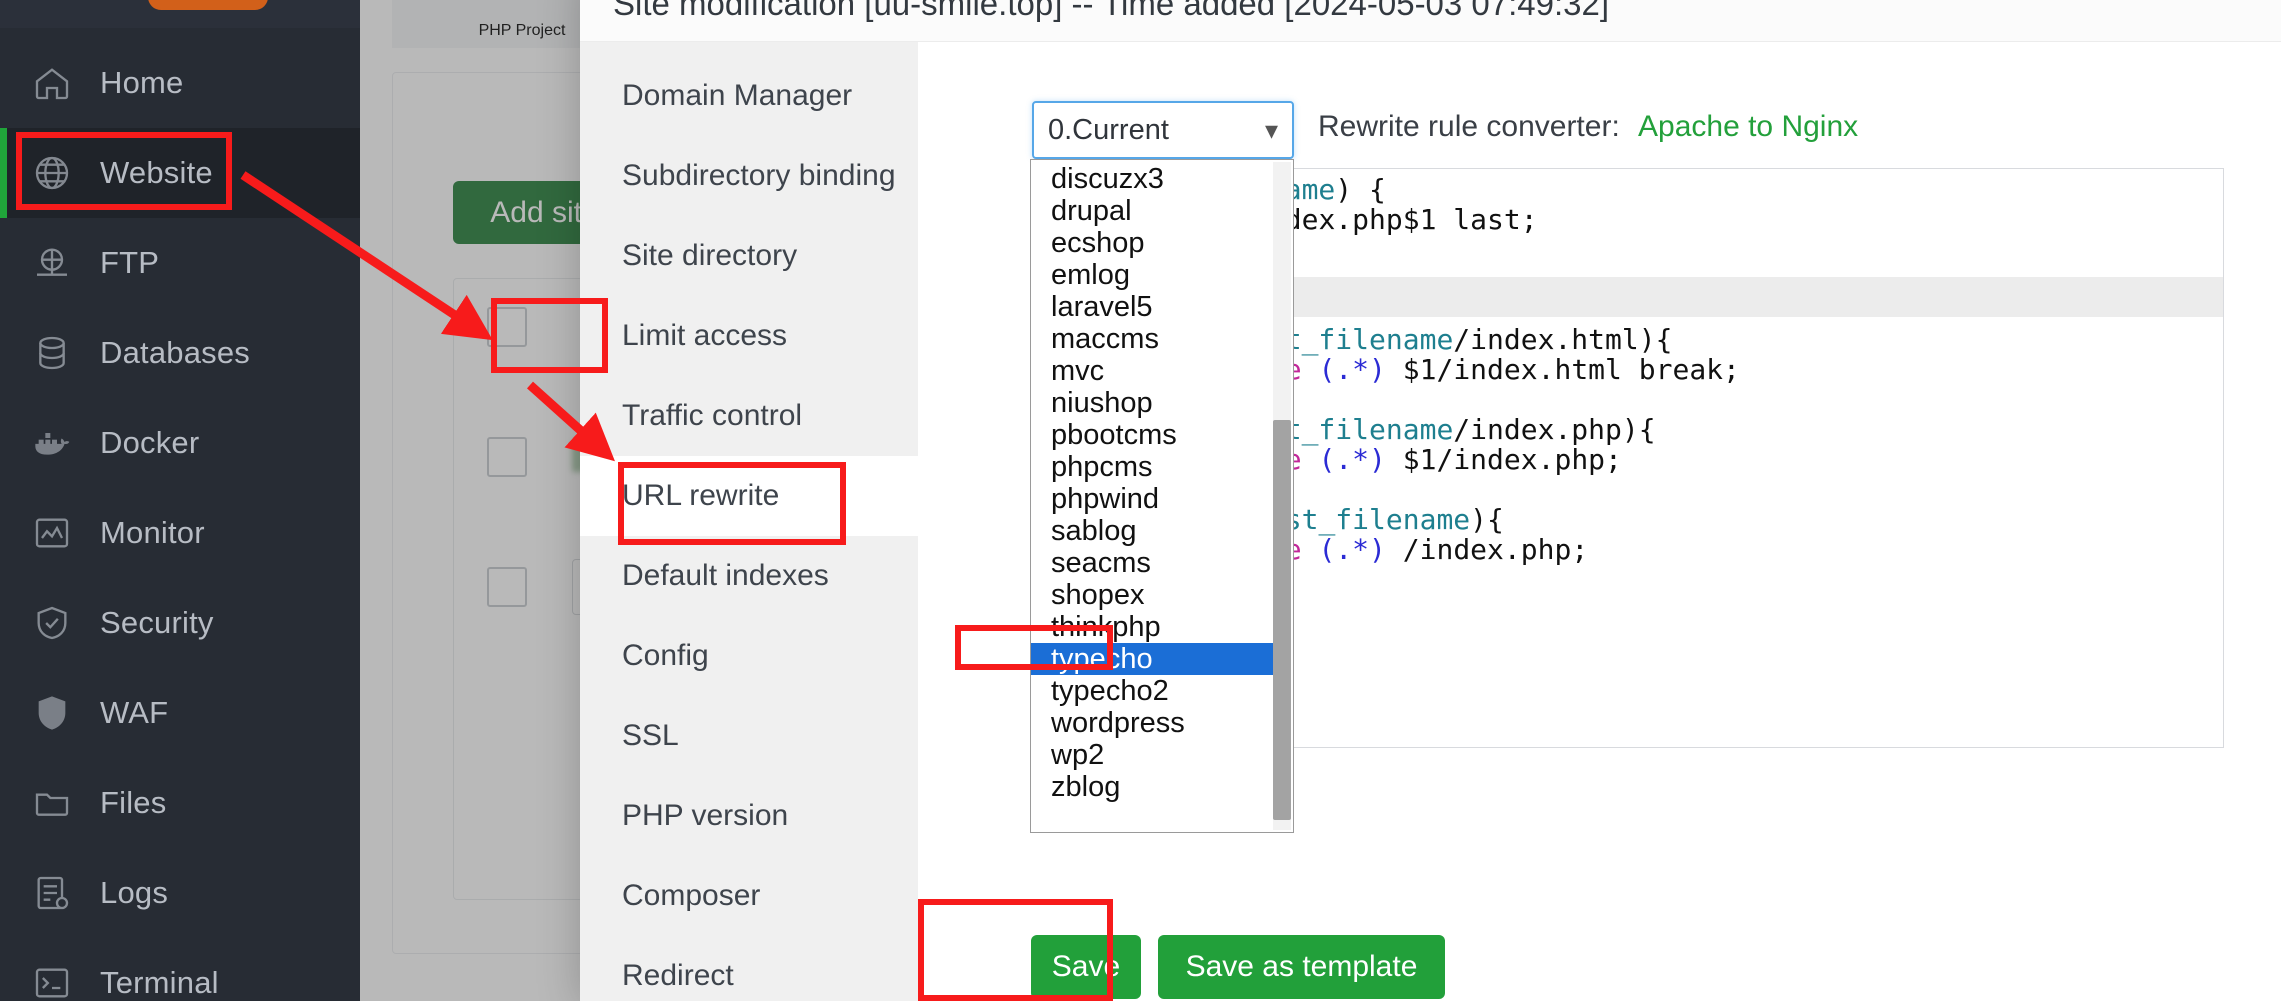 The width and height of the screenshot is (2281, 1001). What do you see at coordinates (142, 82) in the screenshot?
I see `sidebar-item-label: Home` at bounding box center [142, 82].